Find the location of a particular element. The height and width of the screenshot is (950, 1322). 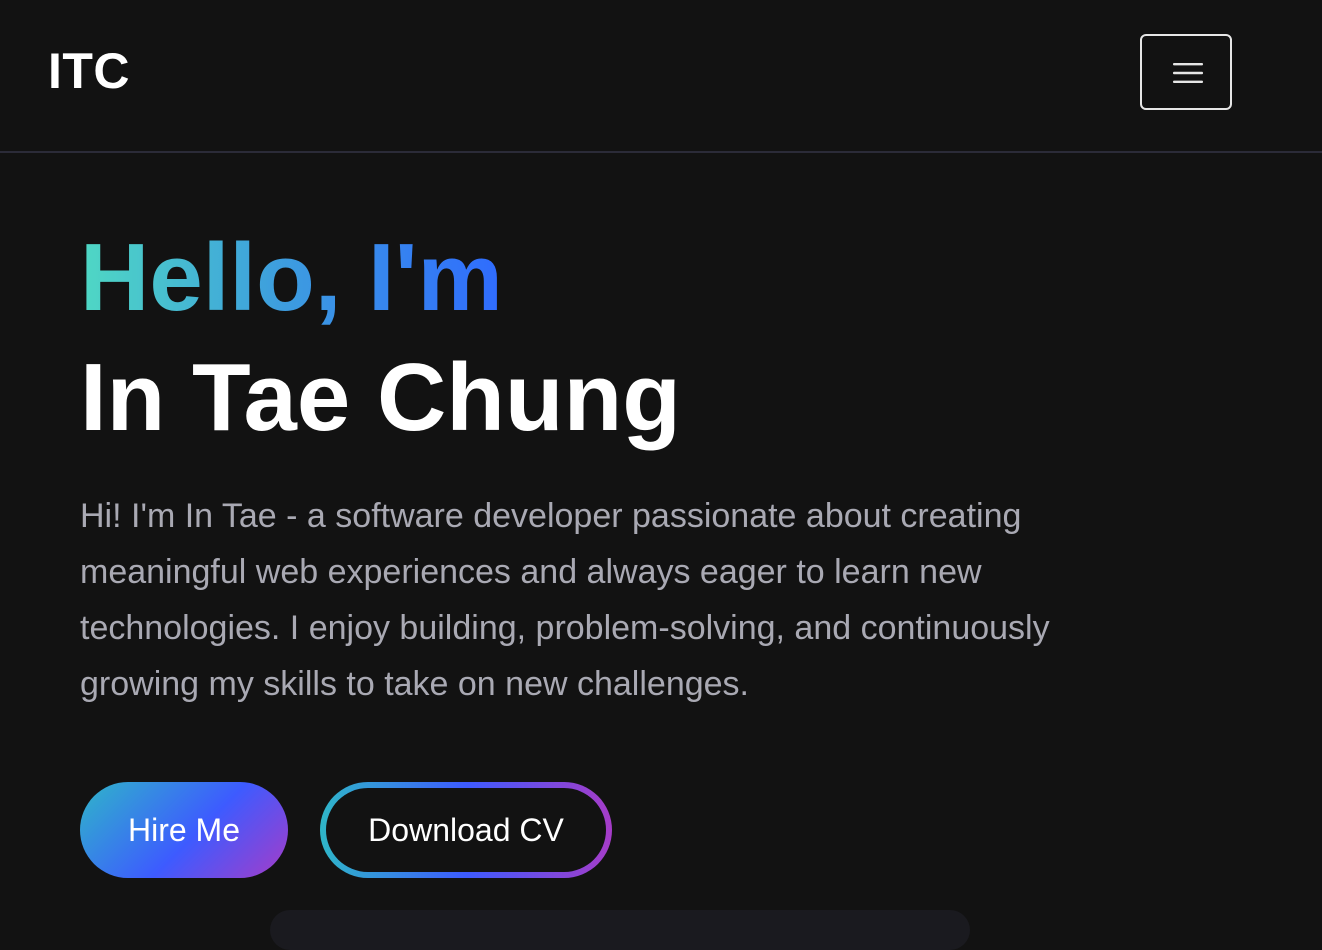

hire-me-button: Hire Me is located at coordinates (184, 830).